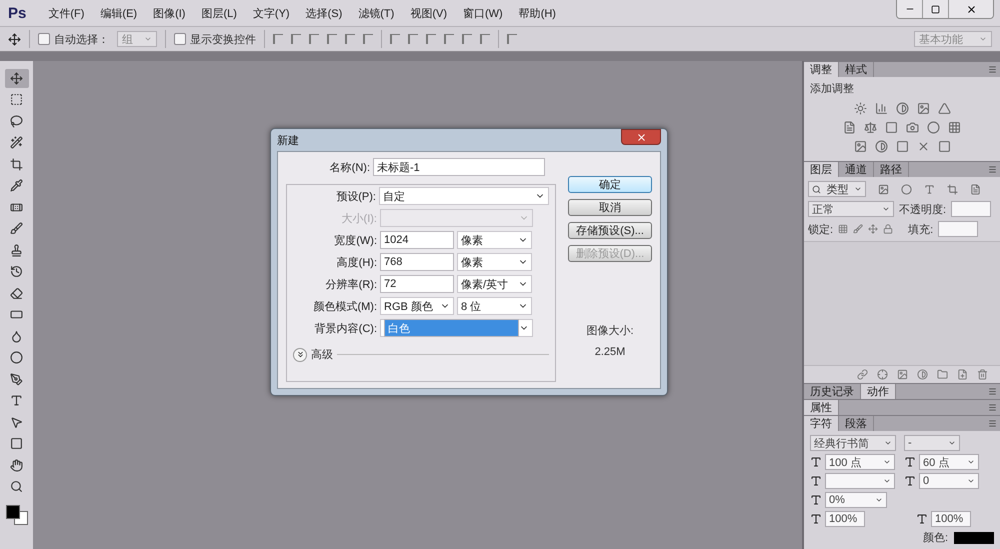 The image size is (1000, 549). I want to click on preset-dropdown: 自定, so click(463, 196).